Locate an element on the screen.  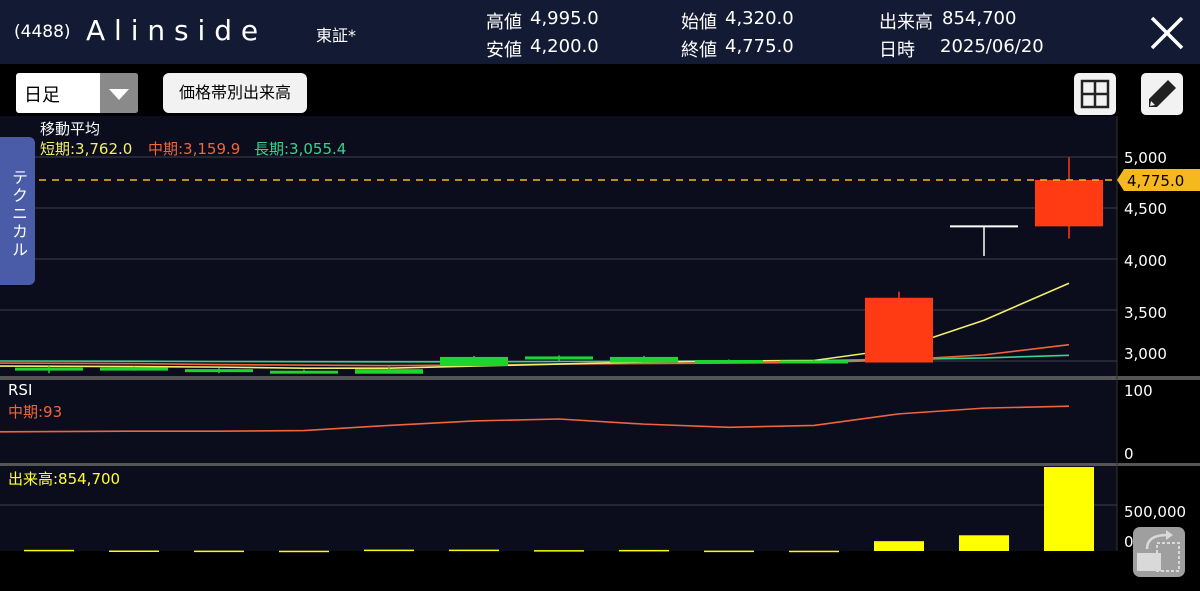
price-tick: 3,500 is located at coordinates (1145, 313).